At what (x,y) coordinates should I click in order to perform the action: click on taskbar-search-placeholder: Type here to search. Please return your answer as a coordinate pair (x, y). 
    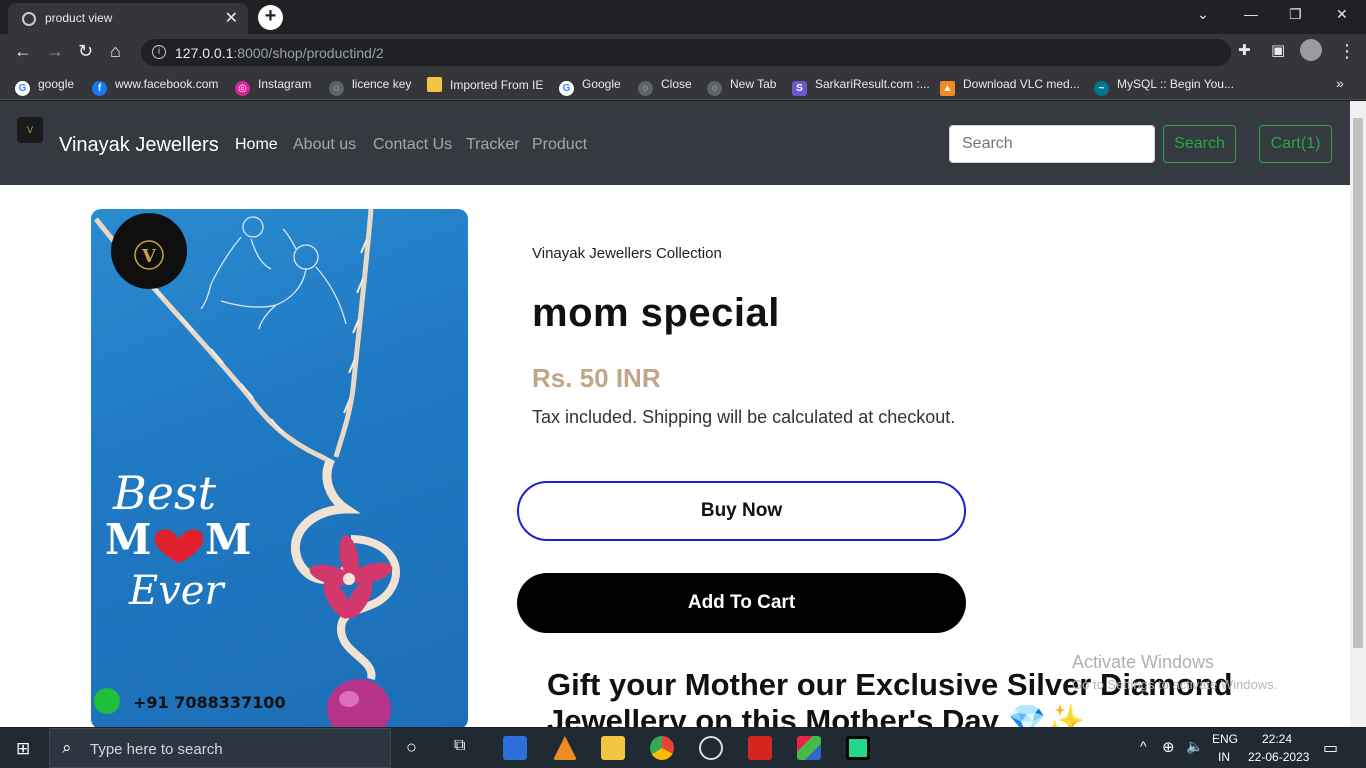
    Looking at the image, I should click on (156, 749).